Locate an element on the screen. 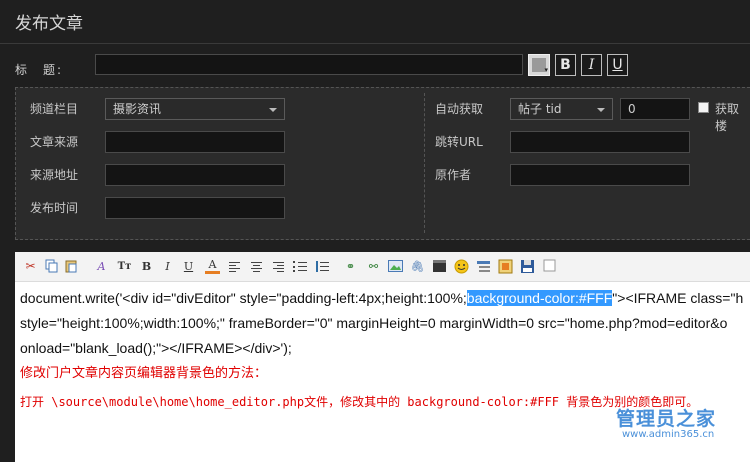 The image size is (750, 462). font-color-icon: A is located at coordinates (212, 266).